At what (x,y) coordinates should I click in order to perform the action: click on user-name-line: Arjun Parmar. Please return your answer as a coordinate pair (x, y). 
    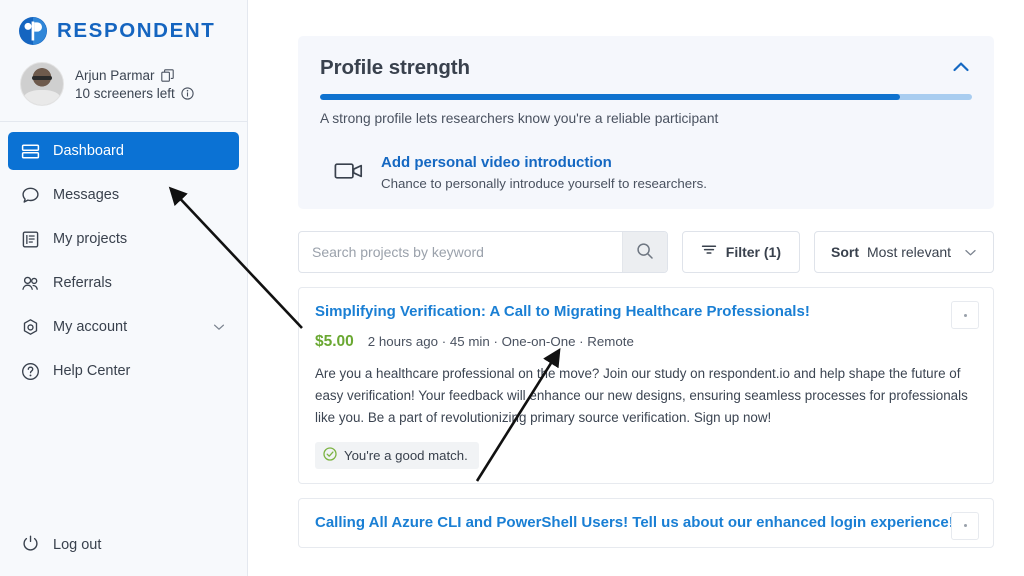
    Looking at the image, I should click on (134, 75).